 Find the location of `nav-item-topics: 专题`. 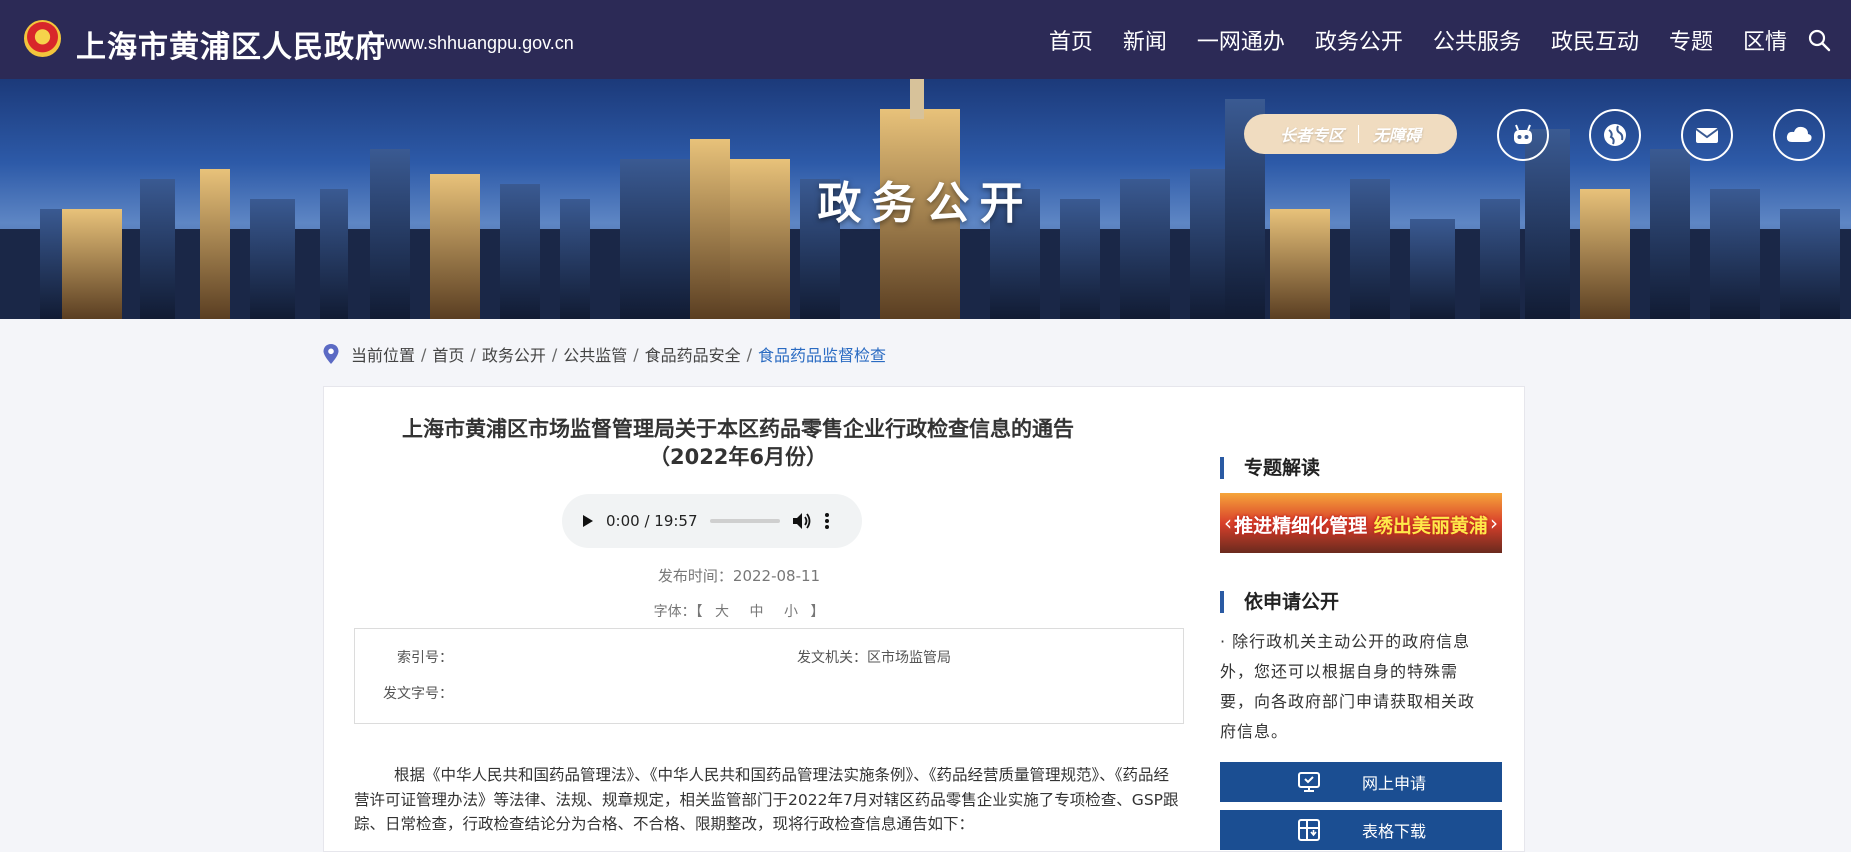

nav-item-topics: 专题 is located at coordinates (1691, 40).